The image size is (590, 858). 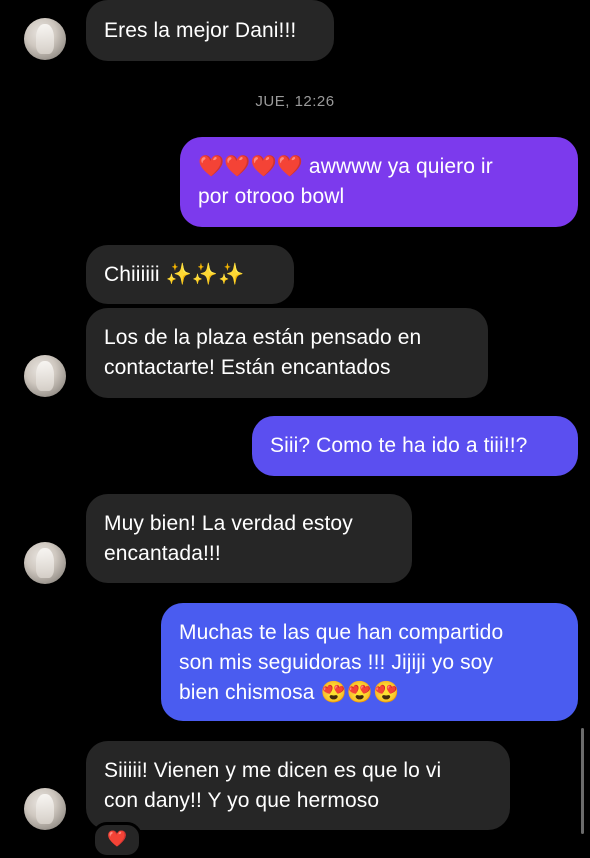 What do you see at coordinates (582, 781) in the screenshot?
I see `scrollbar` at bounding box center [582, 781].